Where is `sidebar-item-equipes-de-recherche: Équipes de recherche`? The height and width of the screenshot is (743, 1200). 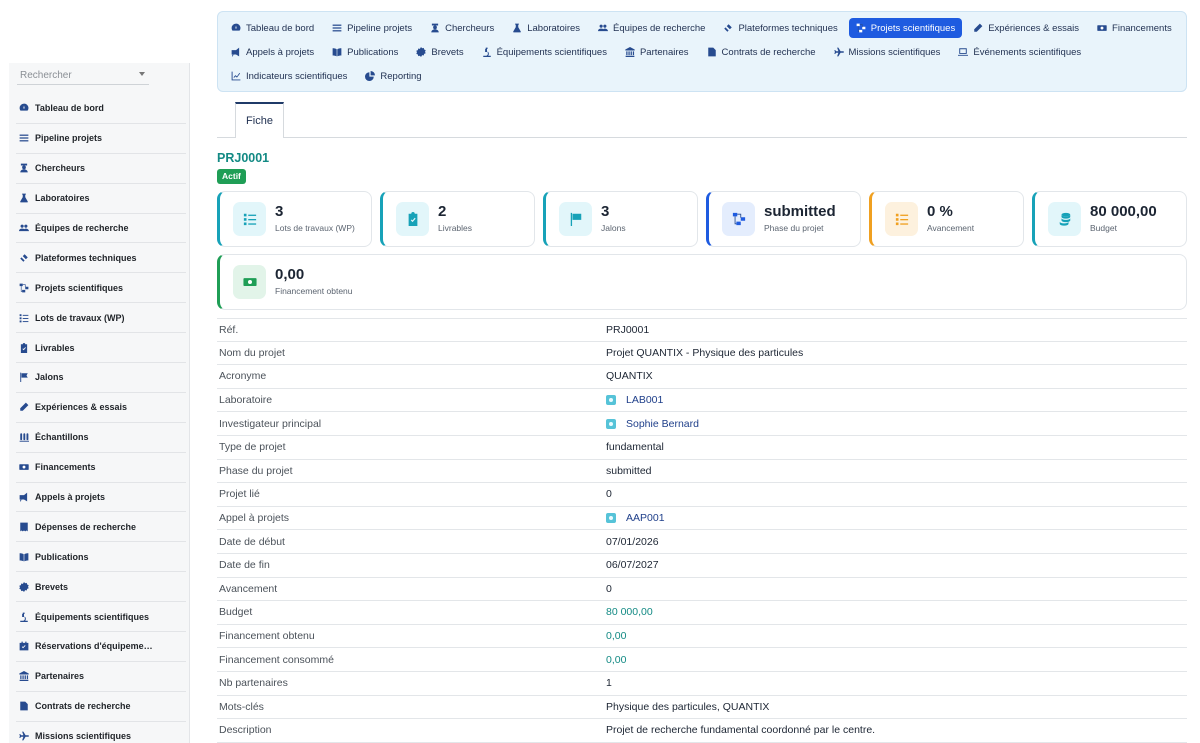 sidebar-item-equipes-de-recherche: Équipes de recherche is located at coordinates (101, 229).